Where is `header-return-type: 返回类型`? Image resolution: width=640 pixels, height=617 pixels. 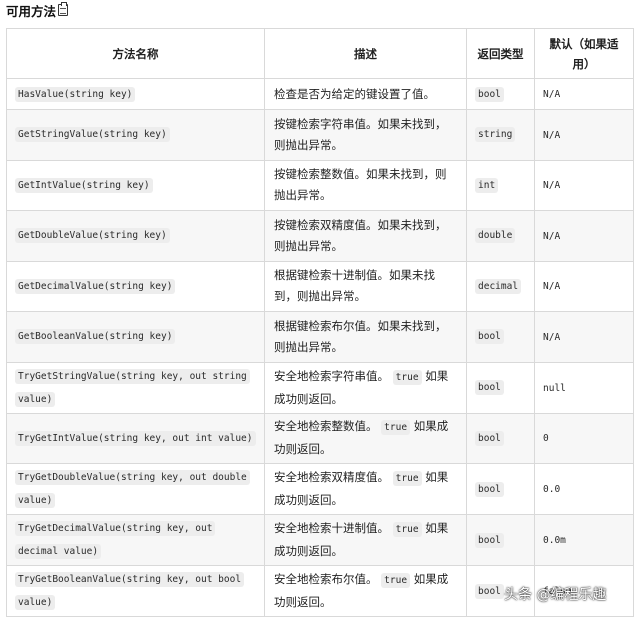
header-return-type: 返回类型 is located at coordinates (500, 53).